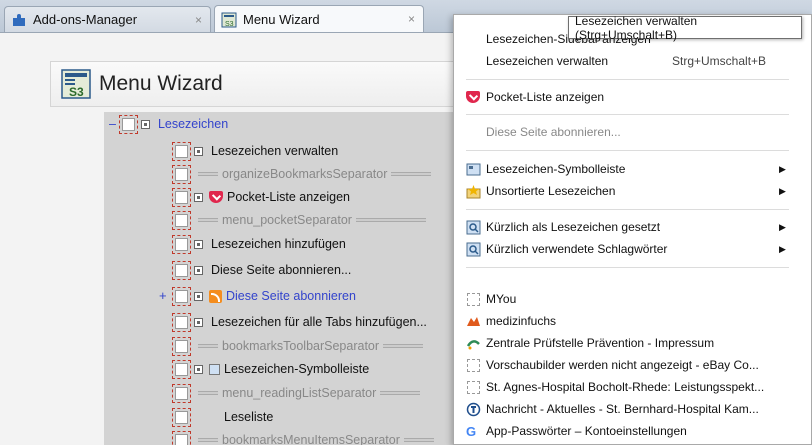  Describe the element at coordinates (281, 19) in the screenshot. I see `tab-label: Menu Wizard` at that location.